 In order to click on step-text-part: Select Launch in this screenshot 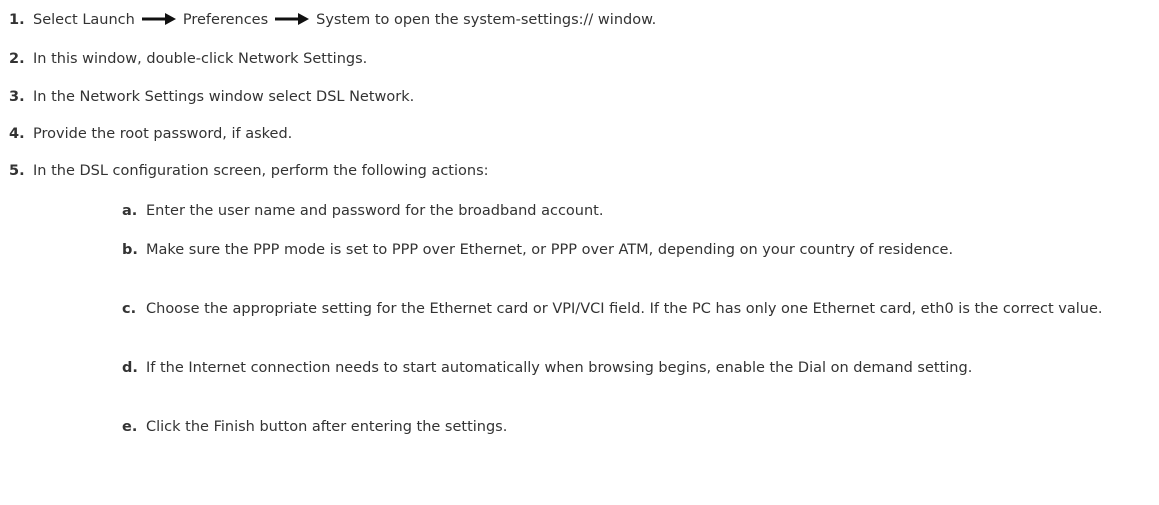, I will do `click(84, 20)`.